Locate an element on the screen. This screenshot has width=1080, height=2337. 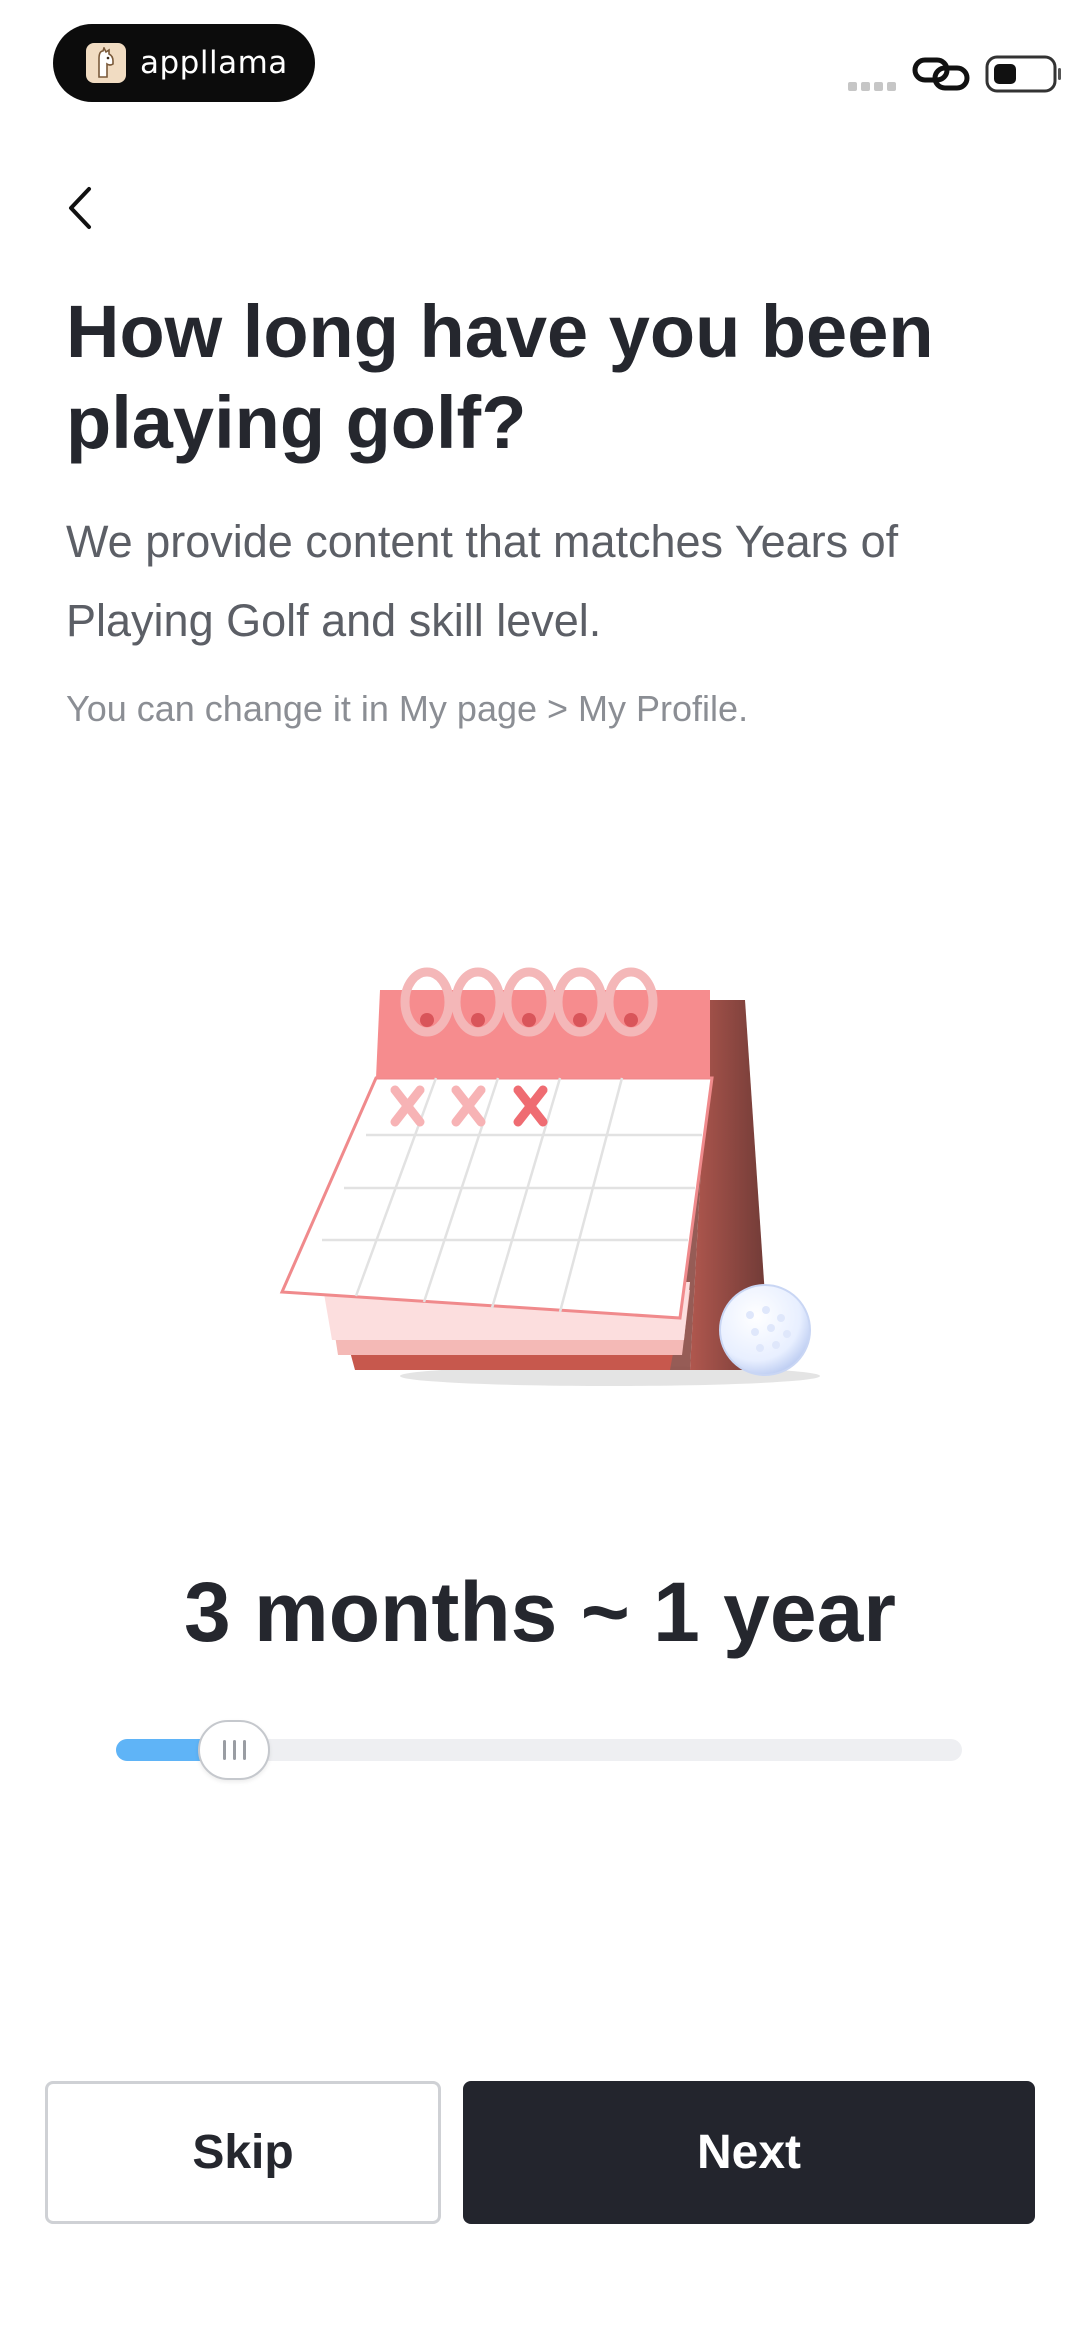
battery-icon is located at coordinates (1023, 74).